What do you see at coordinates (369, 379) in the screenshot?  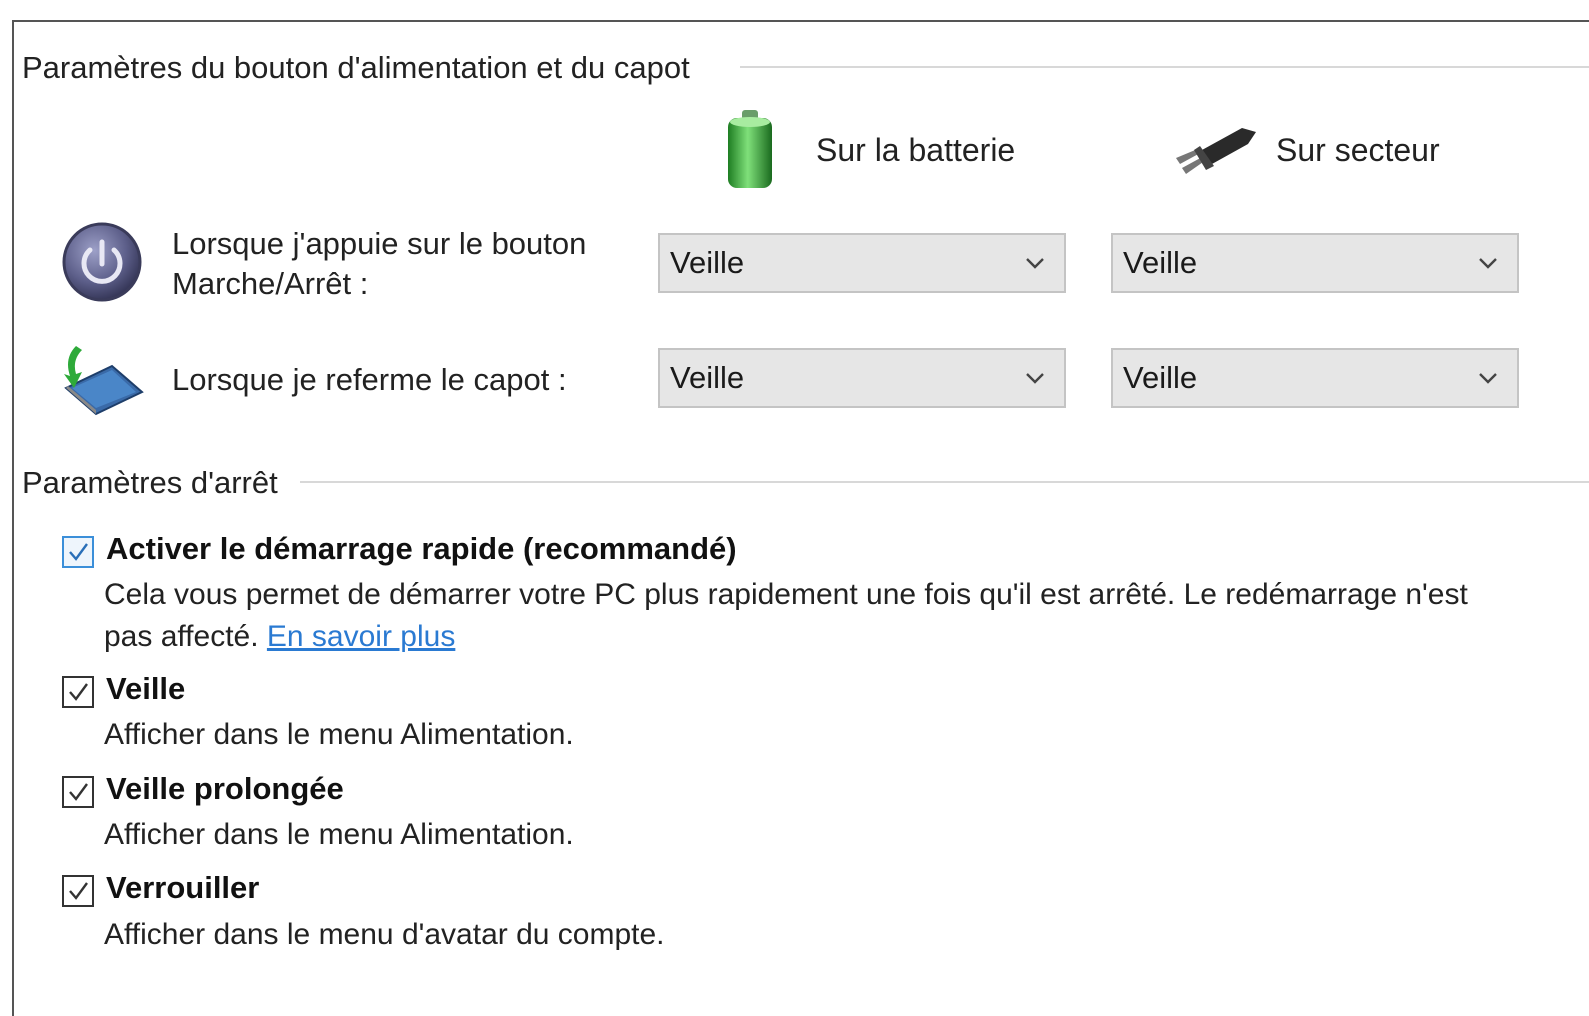 I see `lid-close-label: Lorsque je referme le capot :` at bounding box center [369, 379].